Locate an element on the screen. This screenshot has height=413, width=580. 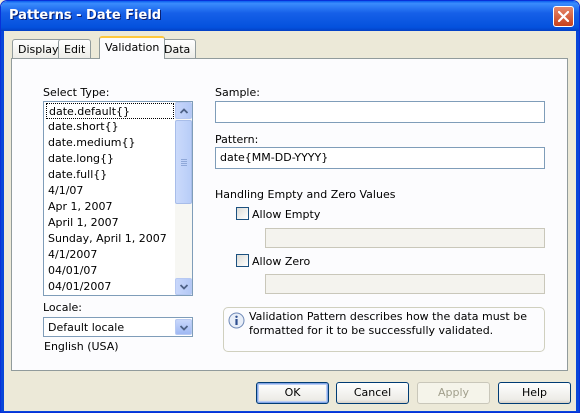
close-icon is located at coordinates (563, 16).